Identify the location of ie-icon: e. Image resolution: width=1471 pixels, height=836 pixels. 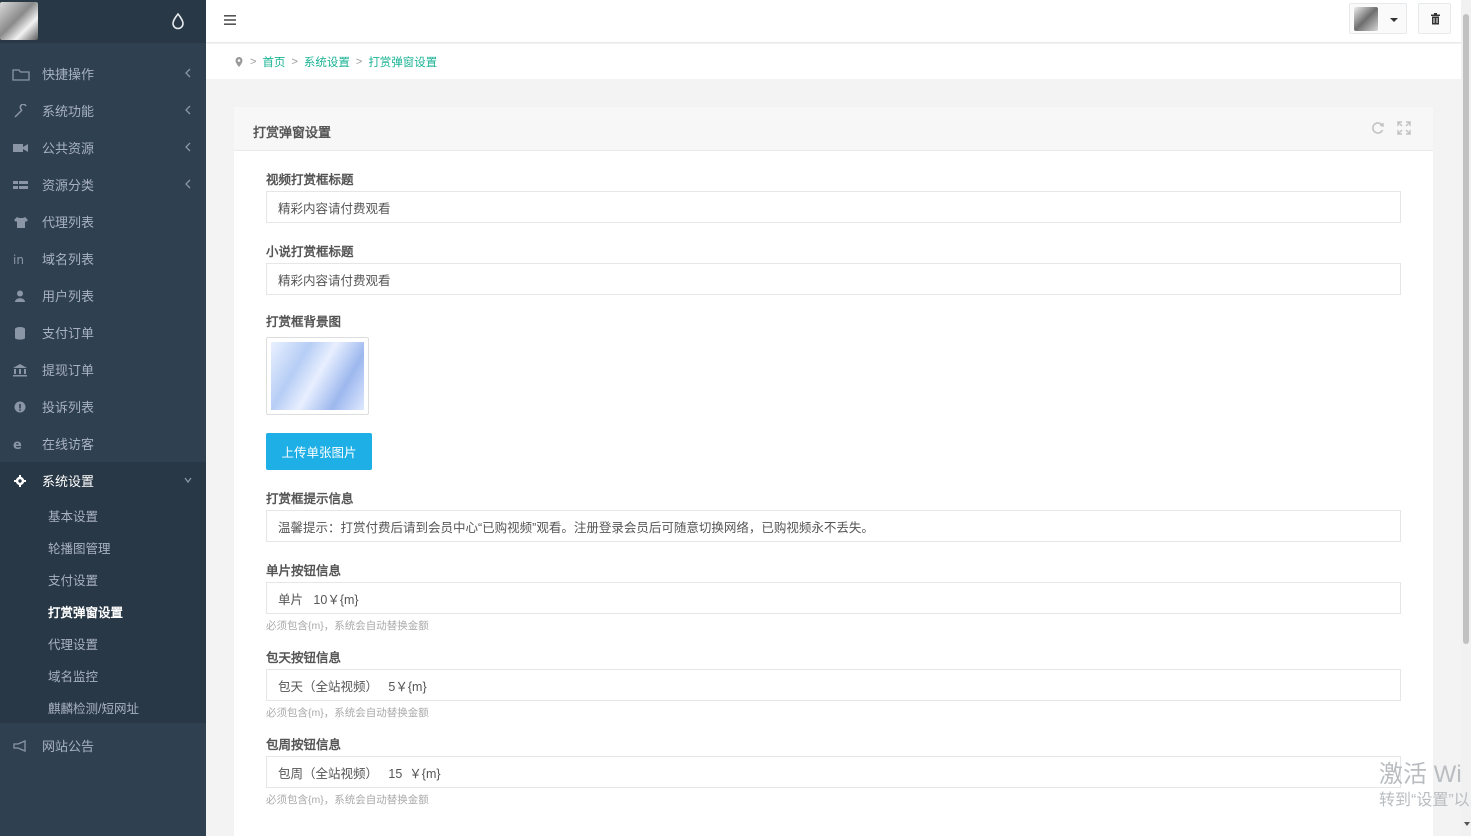
(17, 444).